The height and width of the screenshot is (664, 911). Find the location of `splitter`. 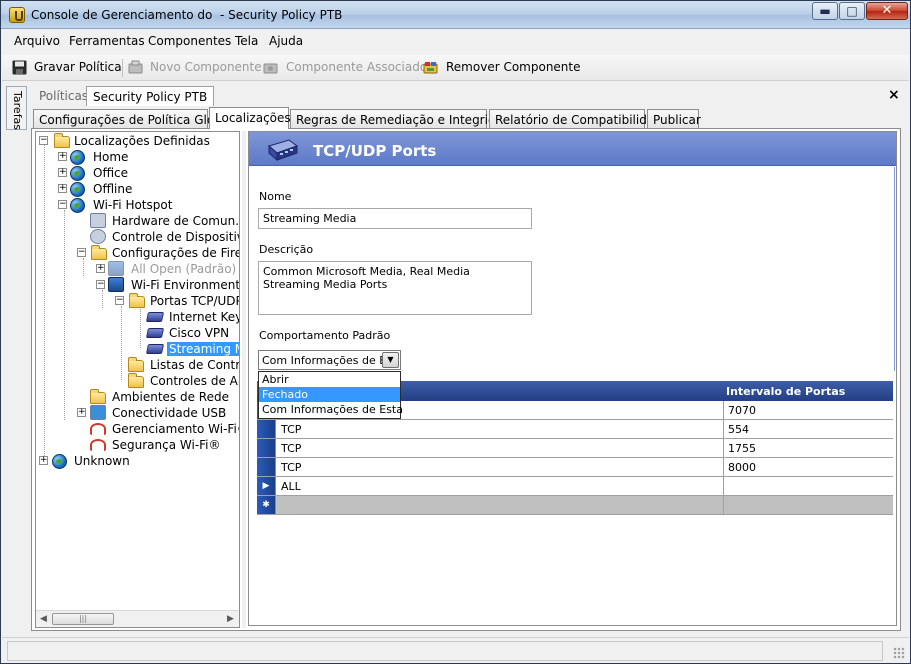

splitter is located at coordinates (244, 379).